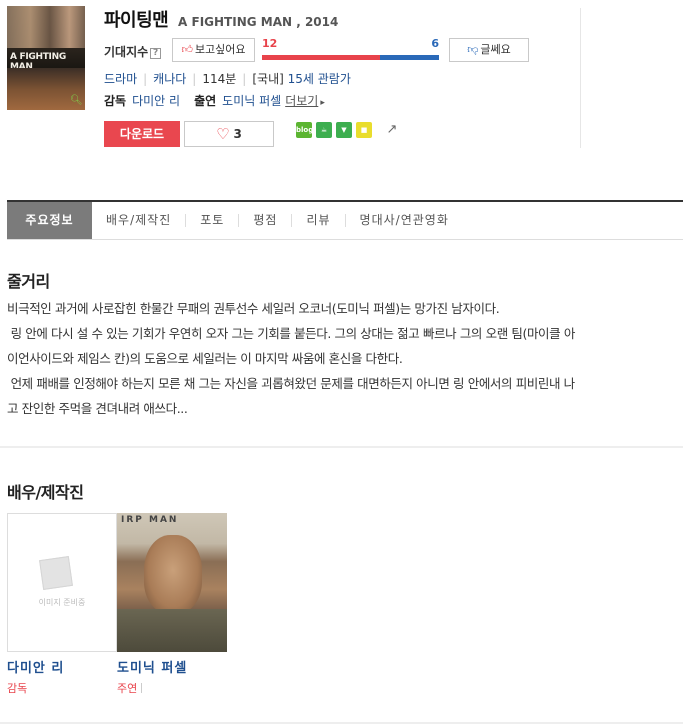  I want to click on director-link: 다미안 리, so click(156, 101).